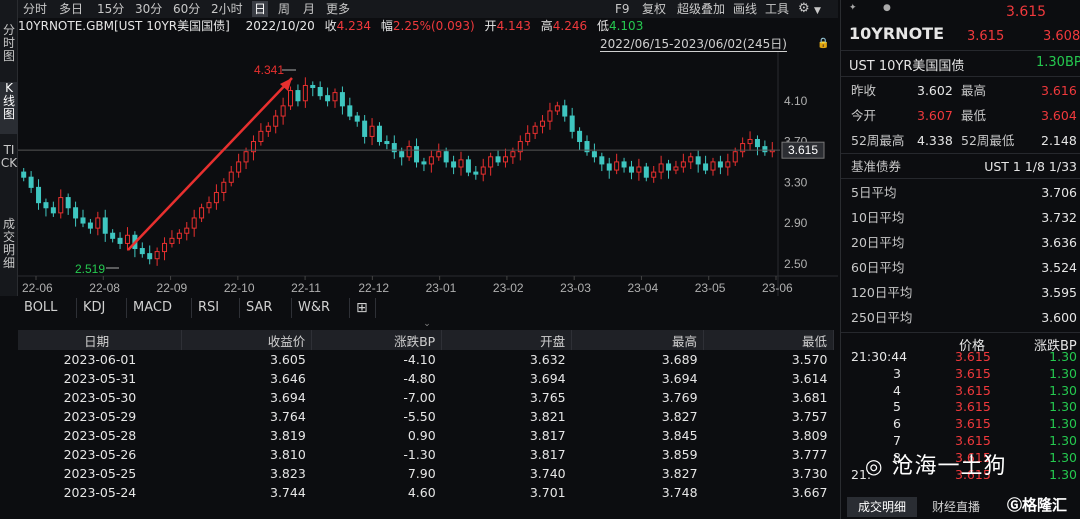  Describe the element at coordinates (427, 324) in the screenshot. I see `collapse-chevron-icon: ⌄` at that location.